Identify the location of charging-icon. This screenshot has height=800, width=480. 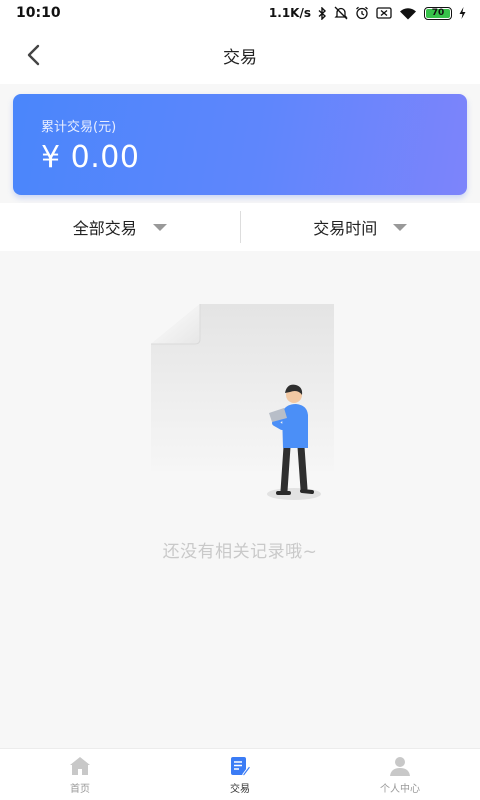
(462, 13).